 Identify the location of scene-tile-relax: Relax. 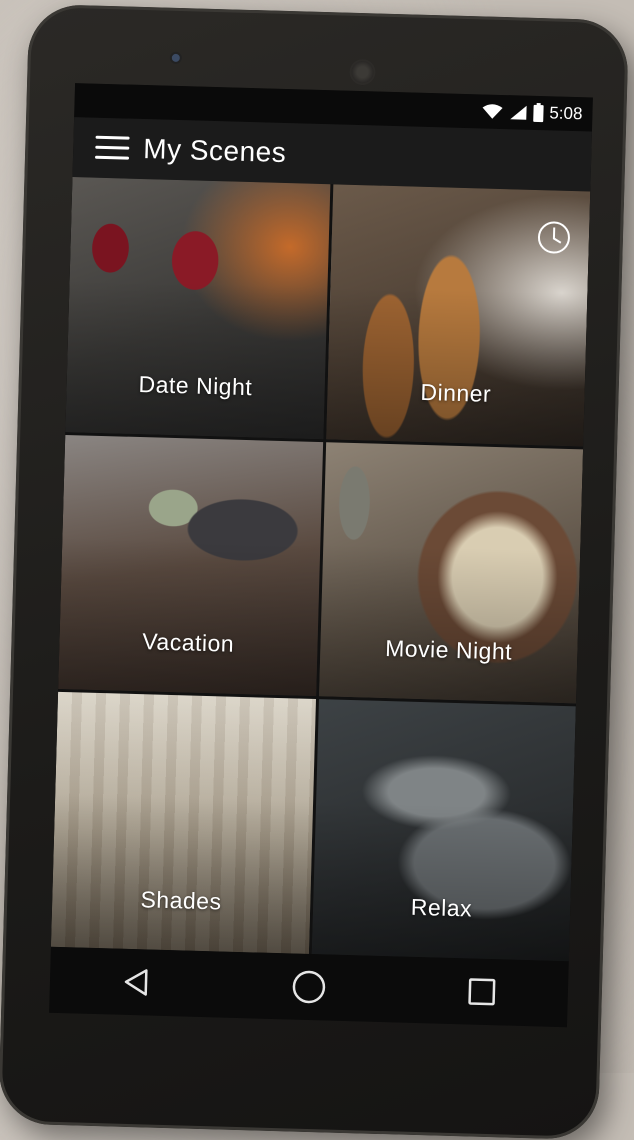
(443, 830).